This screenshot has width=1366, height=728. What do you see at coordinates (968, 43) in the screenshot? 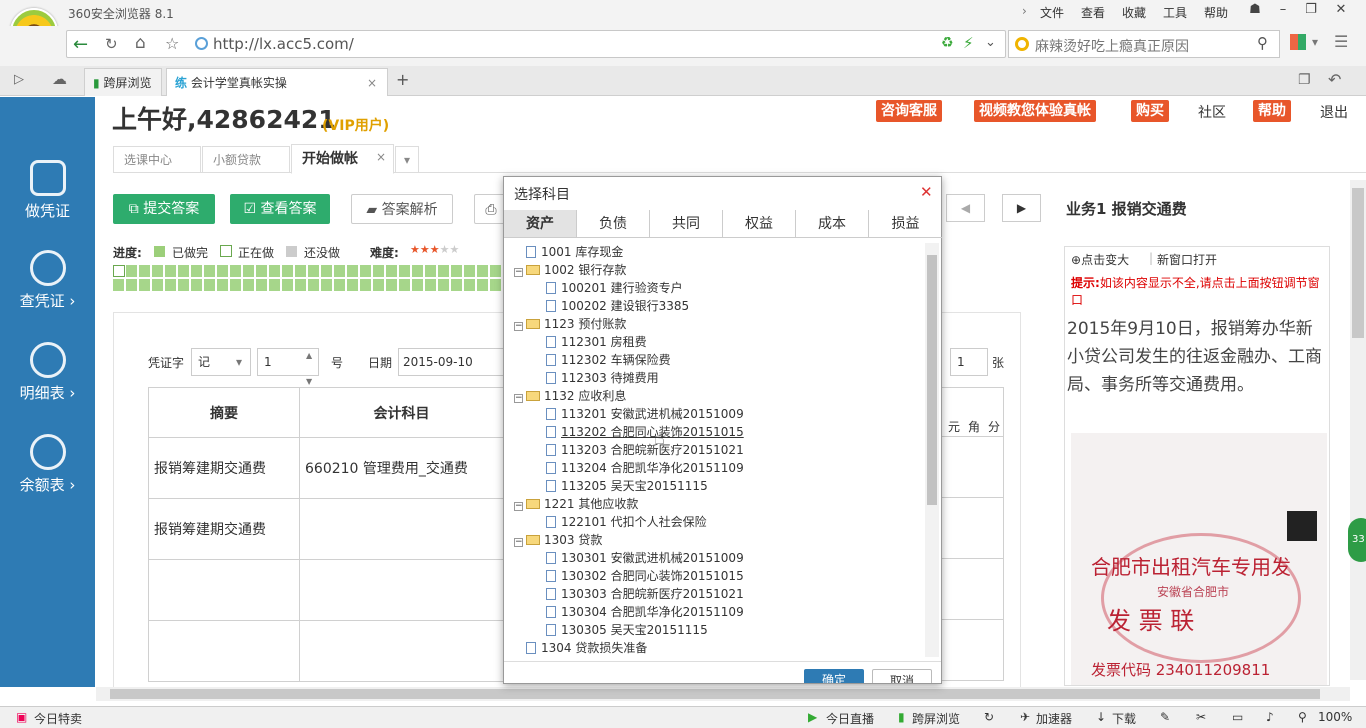
I see `lightning-icon: ⚡` at bounding box center [968, 43].